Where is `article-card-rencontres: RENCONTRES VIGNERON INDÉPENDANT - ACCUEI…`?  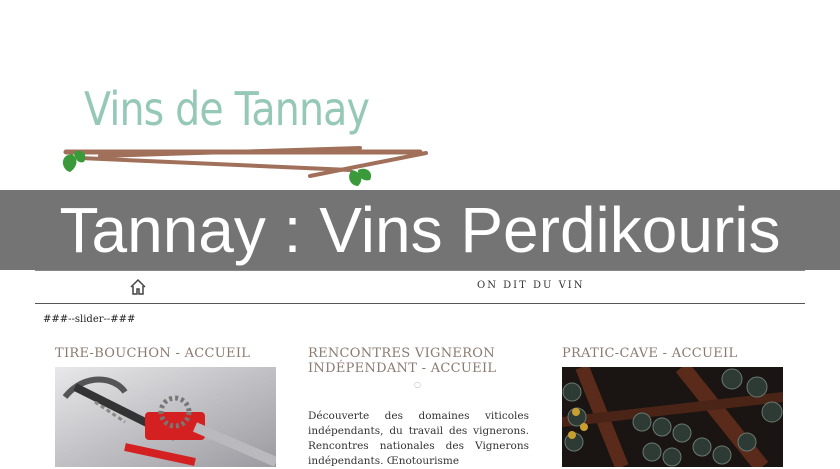 article-card-rencontres: RENCONTRES VIGNERON INDÉPENDANT - ACCUEI… is located at coordinates (419, 406).